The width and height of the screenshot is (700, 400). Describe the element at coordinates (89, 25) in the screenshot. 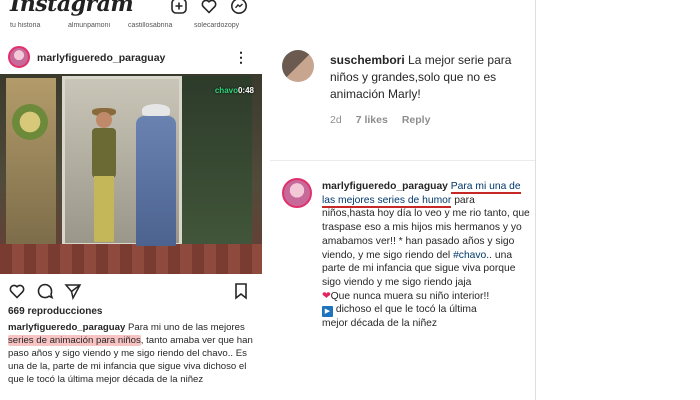

I see `story-label: almunpamoni` at that location.